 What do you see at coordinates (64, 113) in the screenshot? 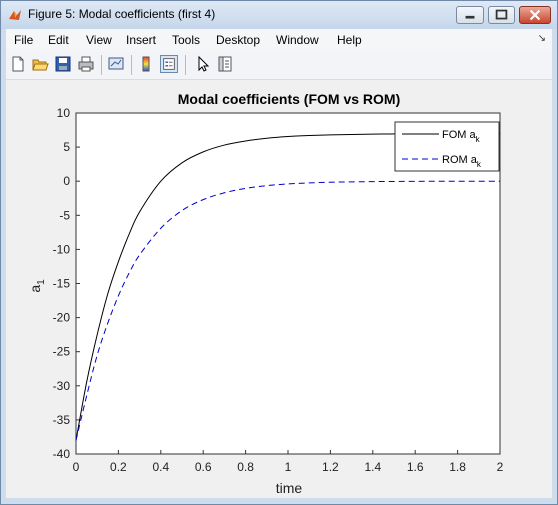
I see `y-tick-label: 10` at bounding box center [64, 113].